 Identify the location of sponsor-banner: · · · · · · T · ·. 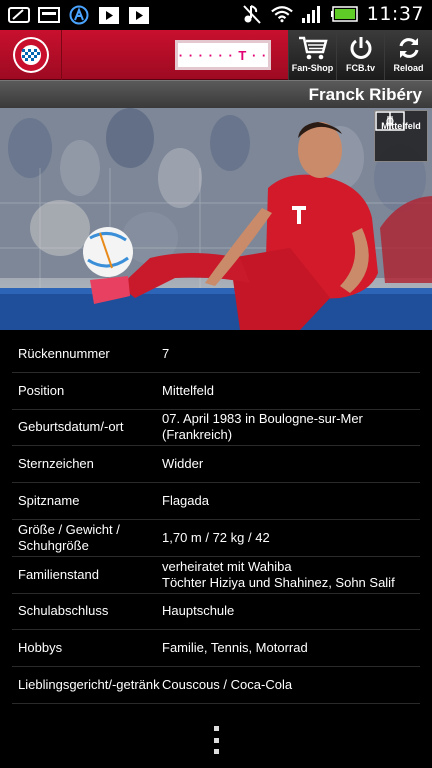
(223, 55).